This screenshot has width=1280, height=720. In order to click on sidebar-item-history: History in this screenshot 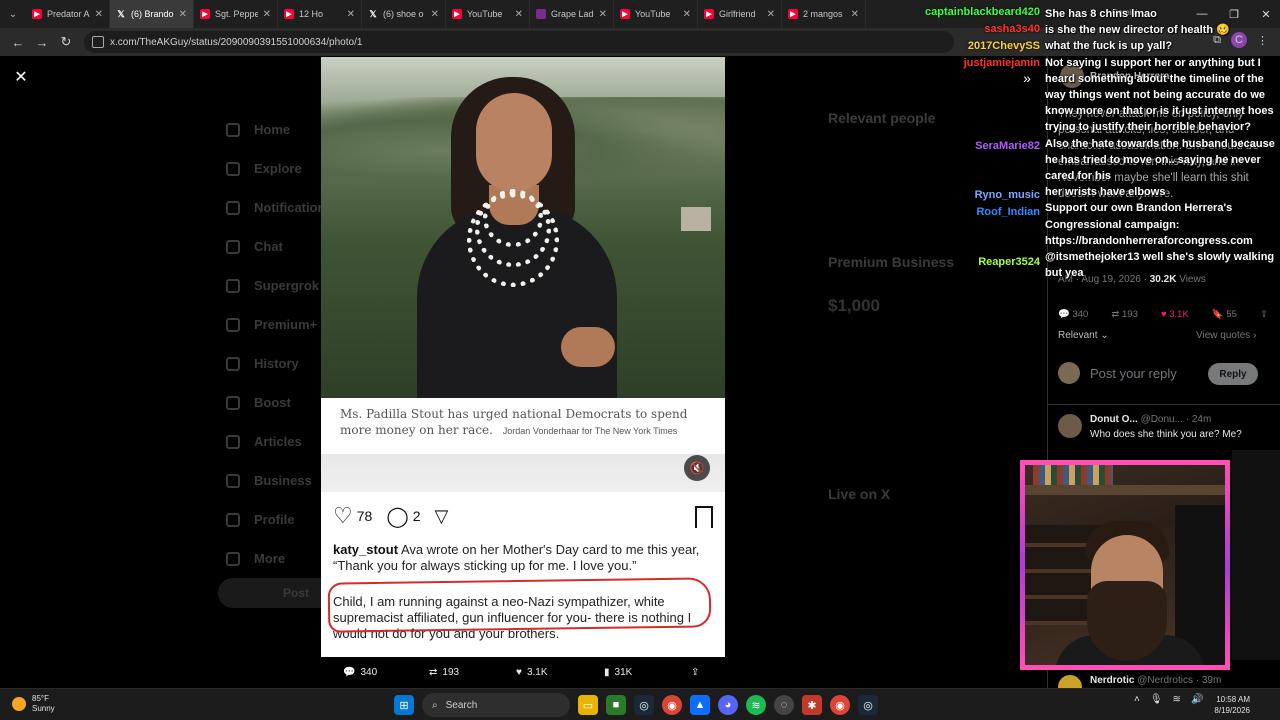, I will do `click(279, 363)`.